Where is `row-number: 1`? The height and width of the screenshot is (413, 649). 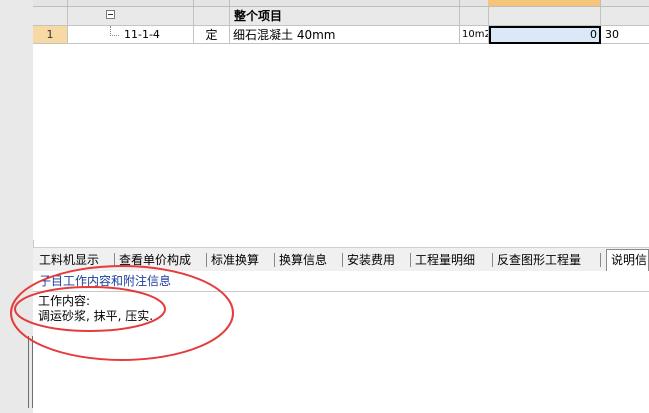 row-number: 1 is located at coordinates (50, 35).